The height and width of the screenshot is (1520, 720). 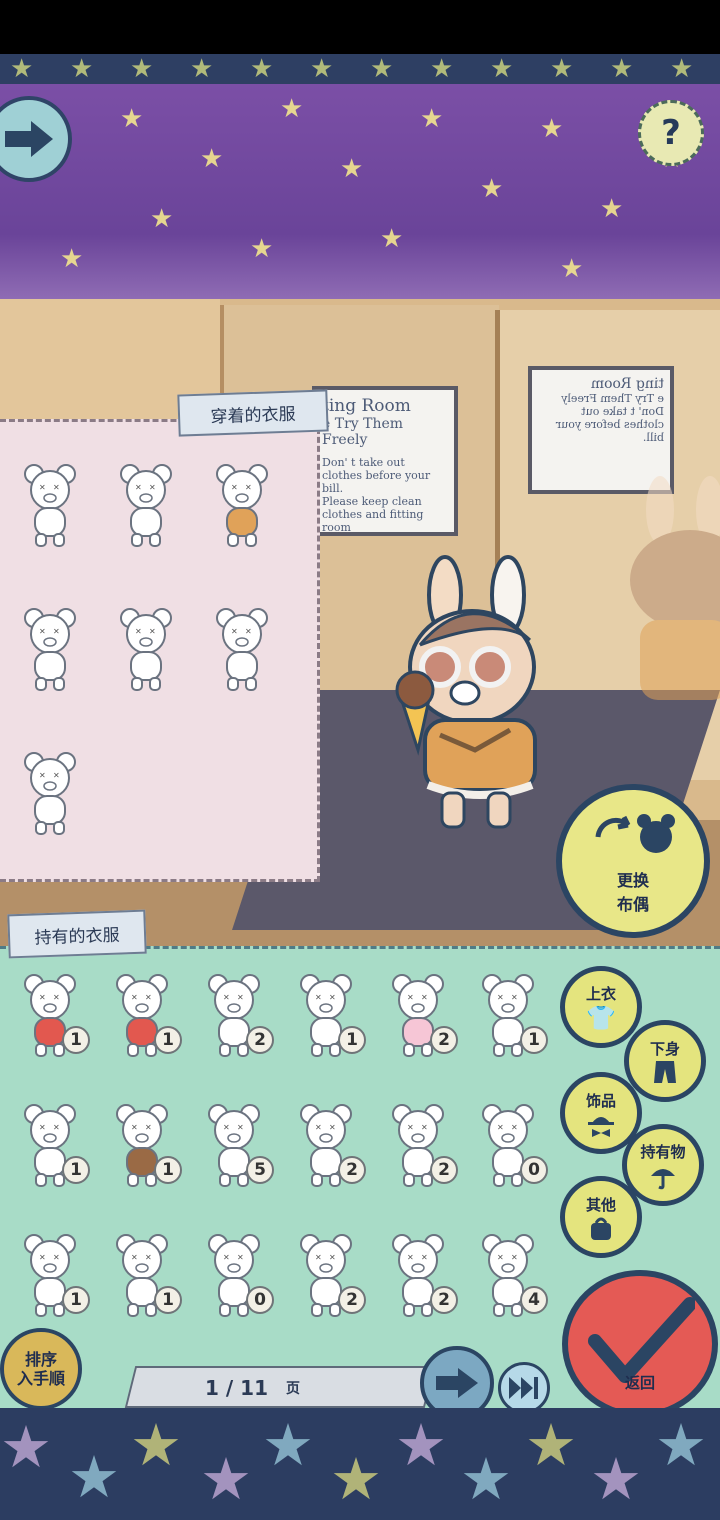 I want to click on worn-item-2: ✕ ✕, so click(x=146, y=505).